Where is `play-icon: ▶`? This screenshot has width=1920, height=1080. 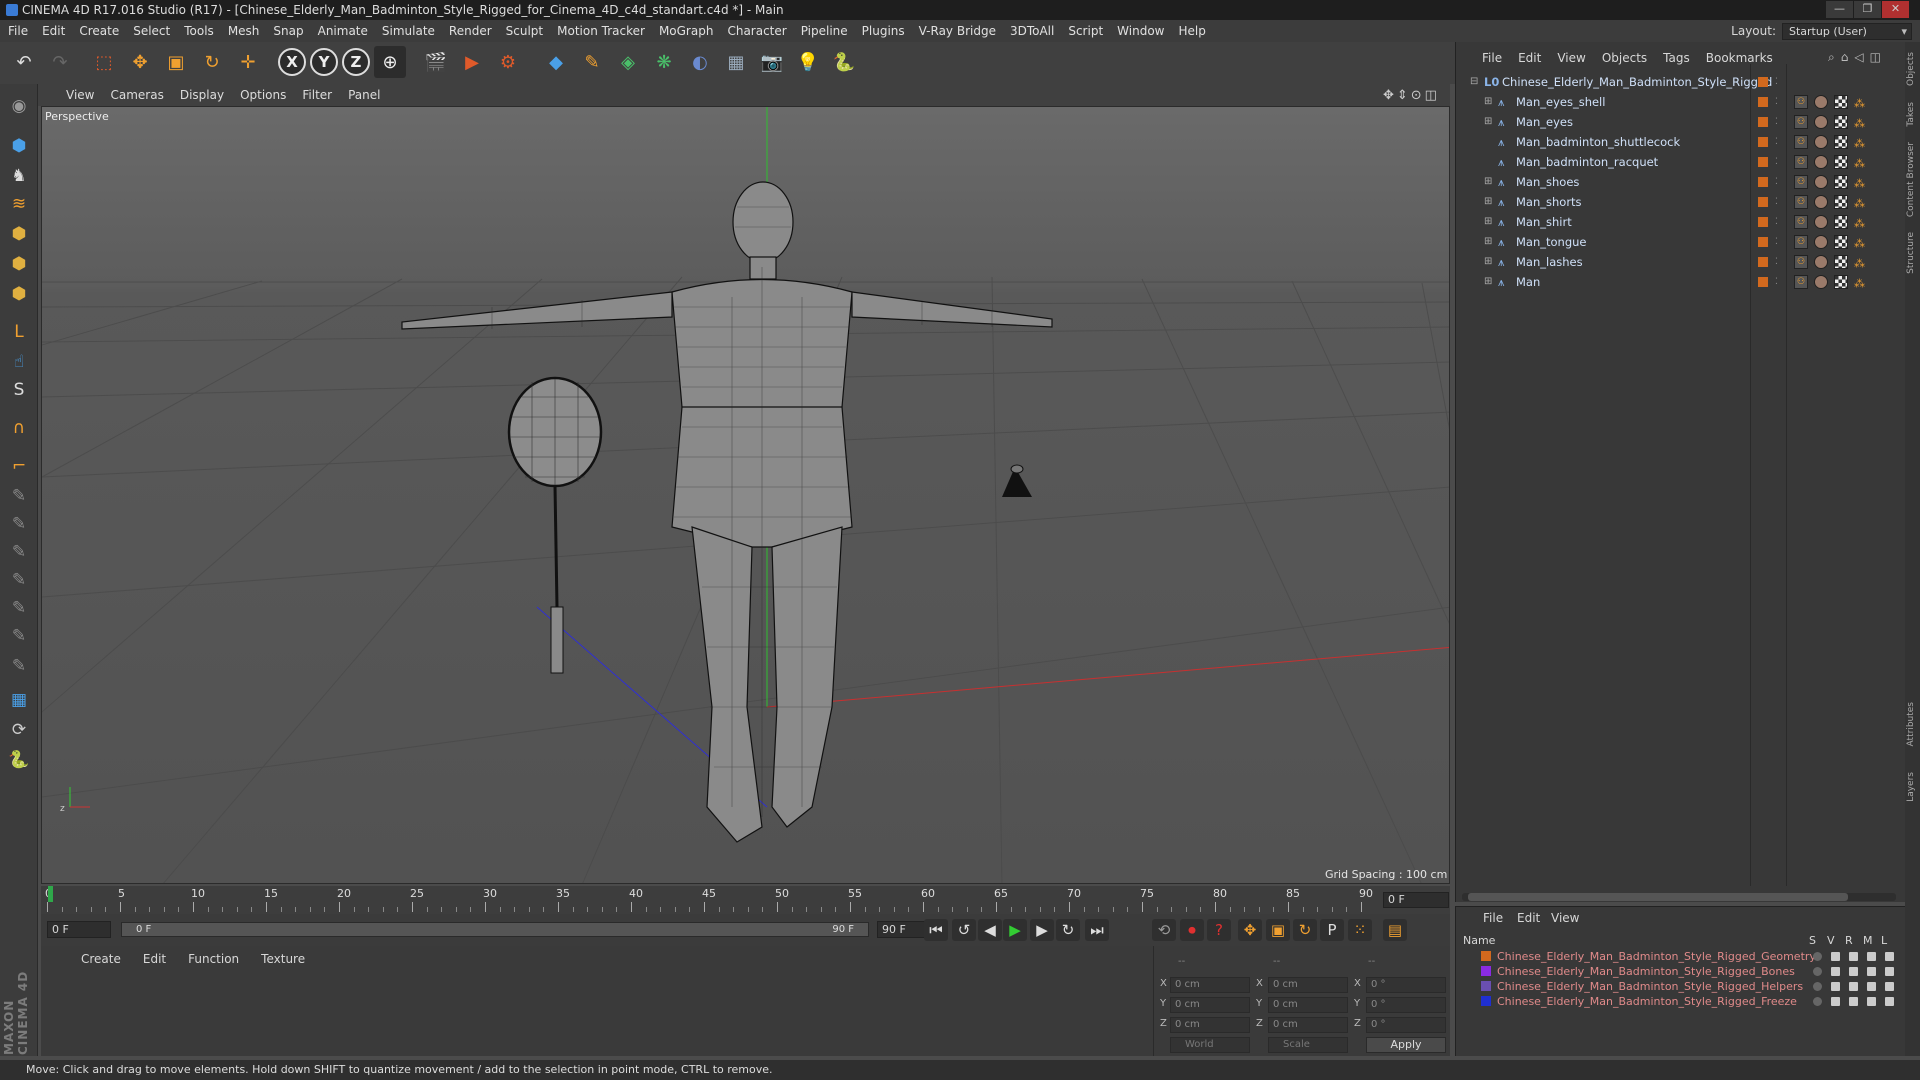 play-icon: ▶ is located at coordinates (1015, 930).